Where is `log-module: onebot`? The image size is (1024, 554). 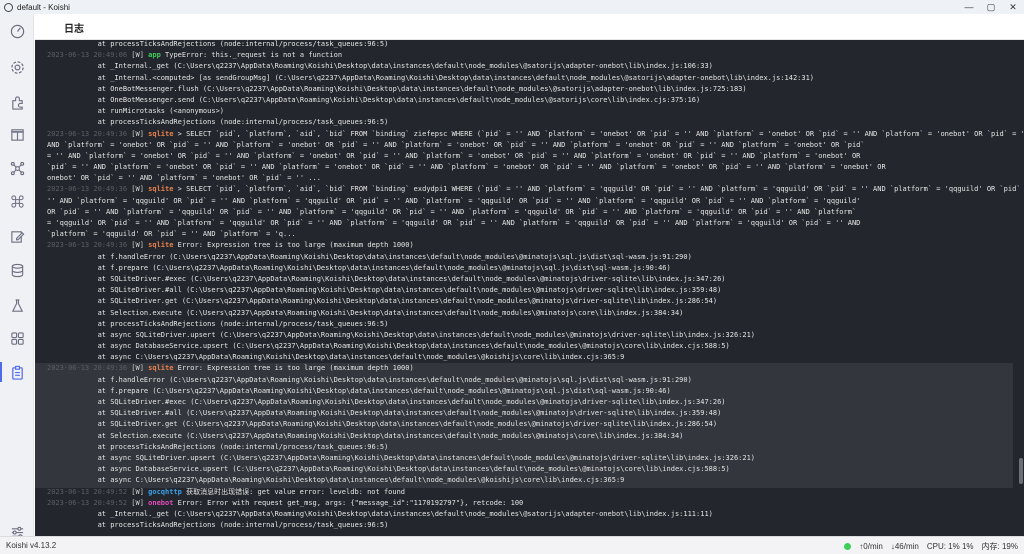 log-module: onebot is located at coordinates (161, 502).